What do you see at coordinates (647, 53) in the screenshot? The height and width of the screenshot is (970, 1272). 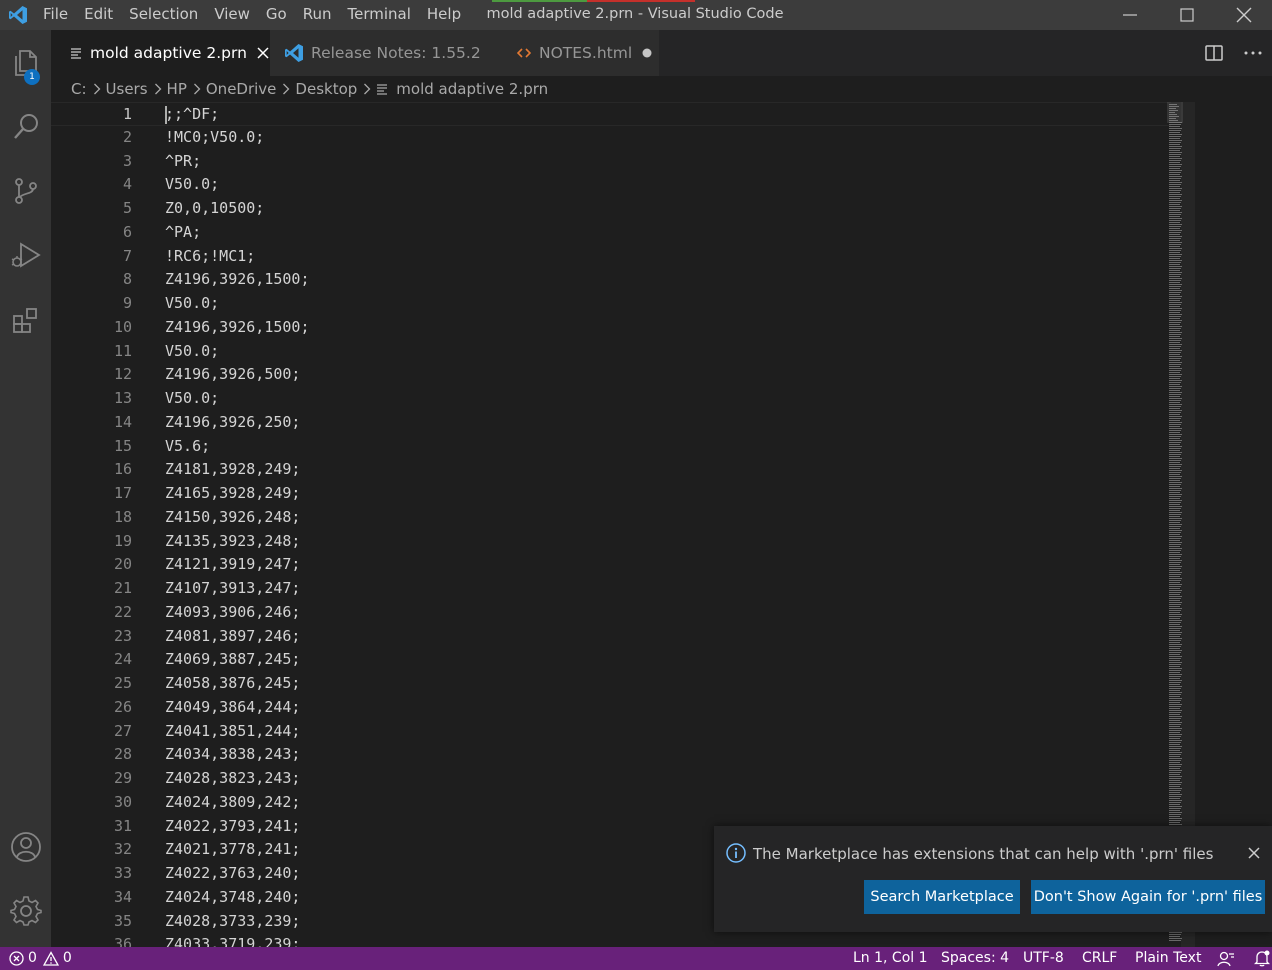 I see `unsaved-dot-icon` at bounding box center [647, 53].